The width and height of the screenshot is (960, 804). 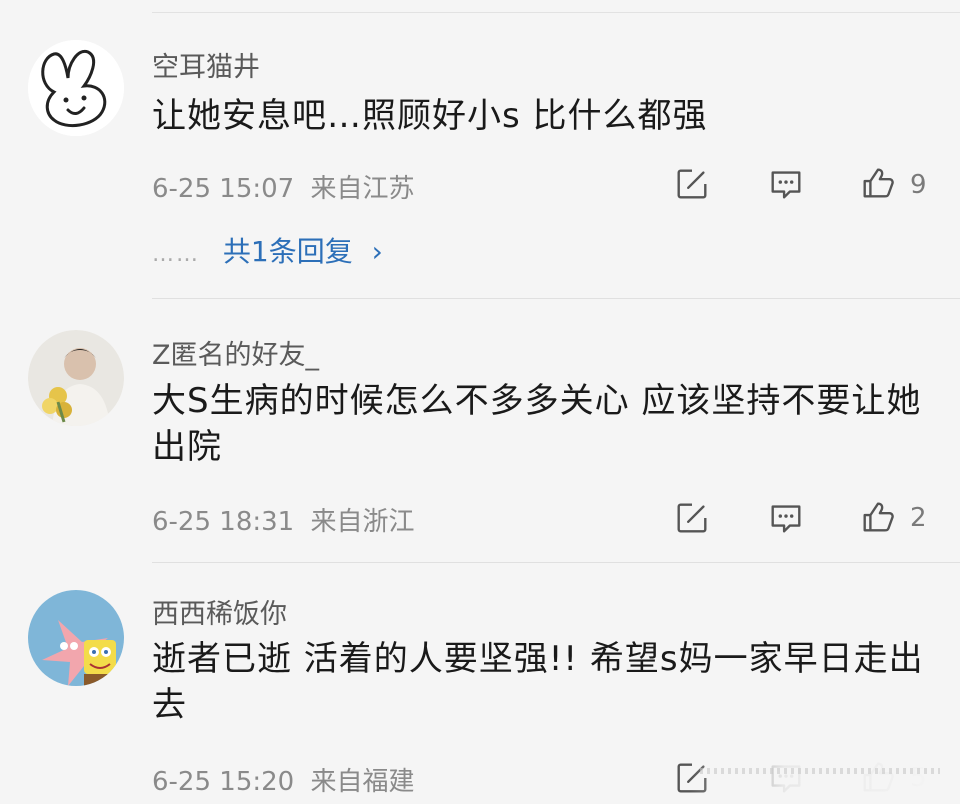 I want to click on comment-location: 来自福建, so click(x=362, y=782).